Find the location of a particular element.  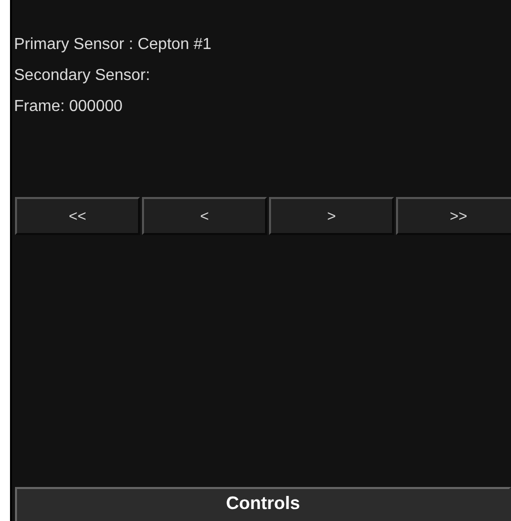

info-text: Primary Sensor : Cepton #1 is located at coordinates (113, 45).